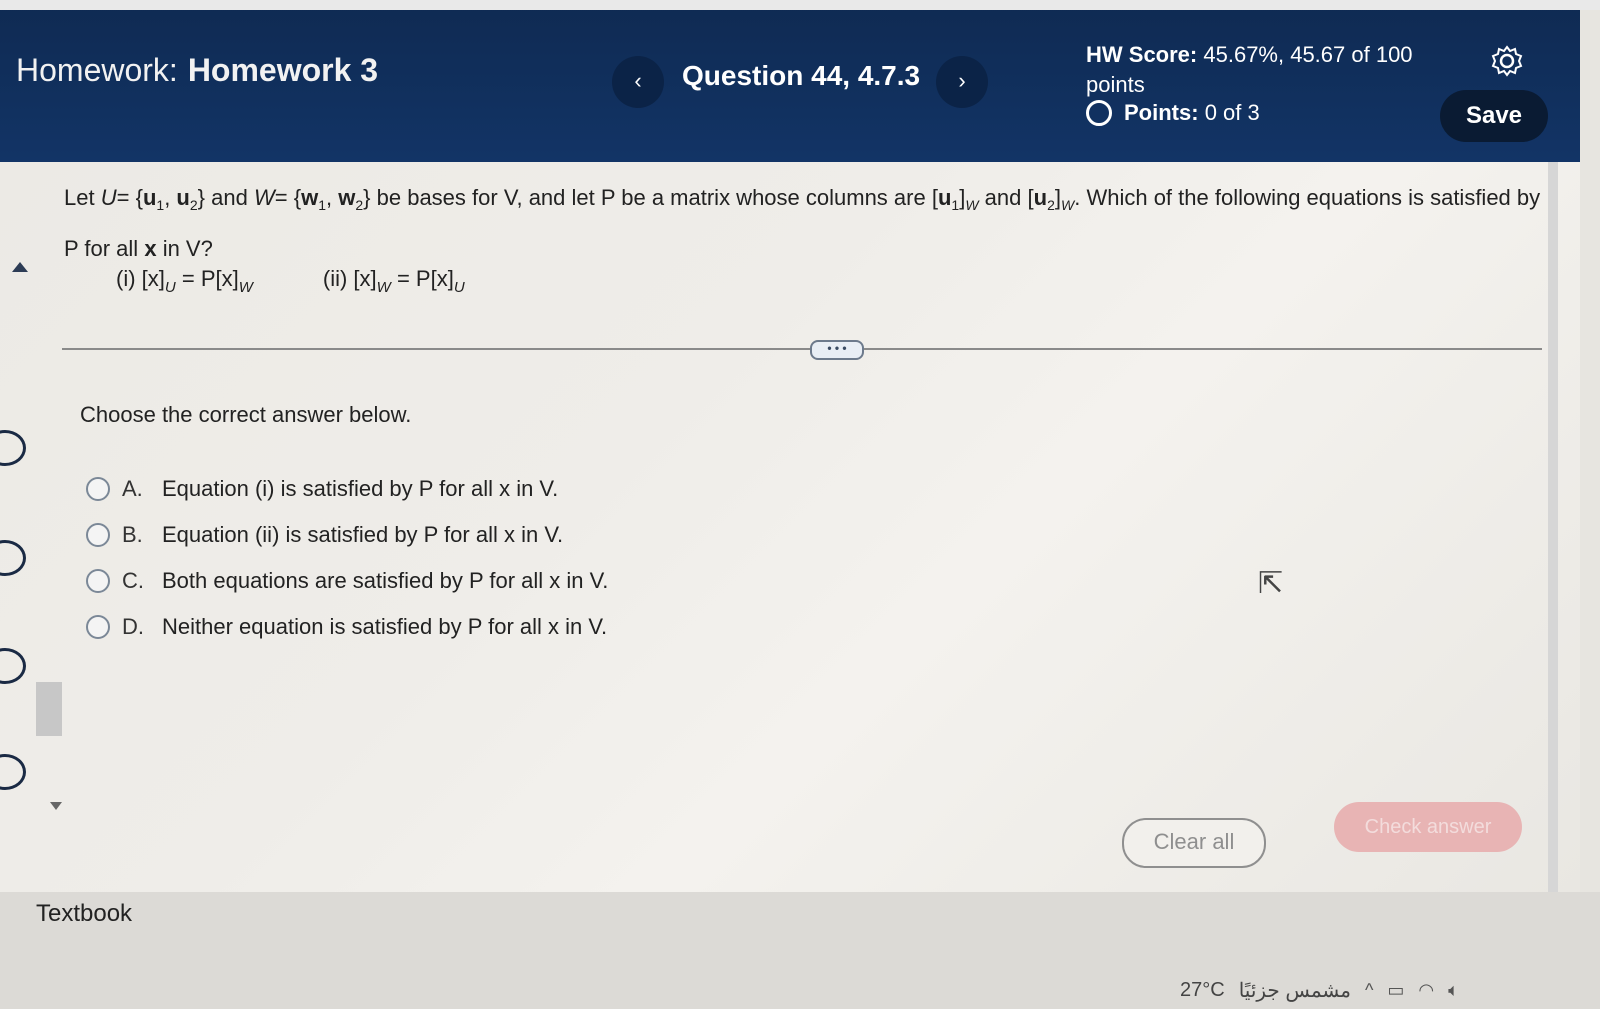 The image size is (1600, 1009). Describe the element at coordinates (281, 197) in the screenshot. I see `q-eq2: =` at that location.